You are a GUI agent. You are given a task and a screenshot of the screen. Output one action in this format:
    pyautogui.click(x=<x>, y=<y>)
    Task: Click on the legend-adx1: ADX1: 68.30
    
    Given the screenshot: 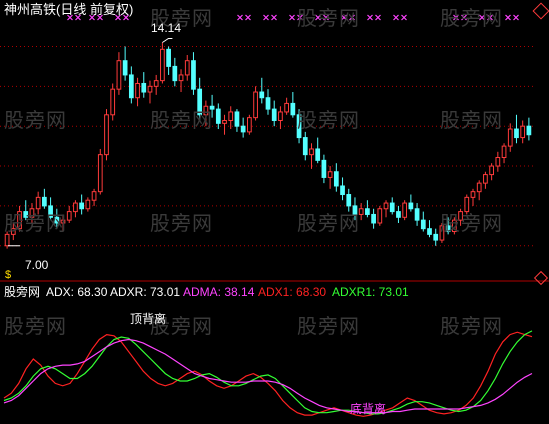 What is the action you would take?
    pyautogui.click(x=292, y=292)
    